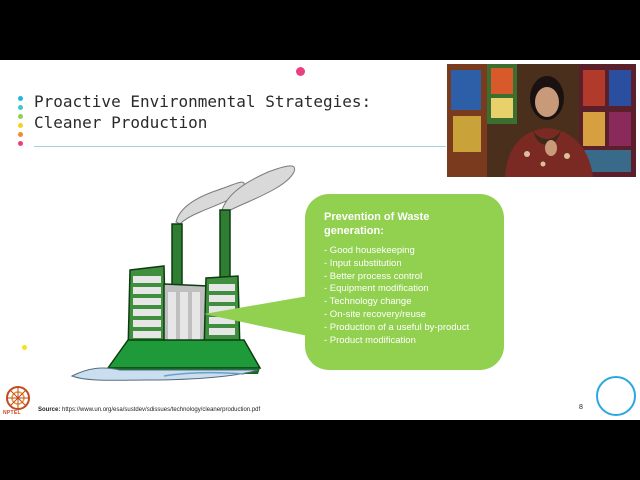 Image resolution: width=640 pixels, height=480 pixels. What do you see at coordinates (49, 410) in the screenshot?
I see `source-label: Source:` at bounding box center [49, 410].